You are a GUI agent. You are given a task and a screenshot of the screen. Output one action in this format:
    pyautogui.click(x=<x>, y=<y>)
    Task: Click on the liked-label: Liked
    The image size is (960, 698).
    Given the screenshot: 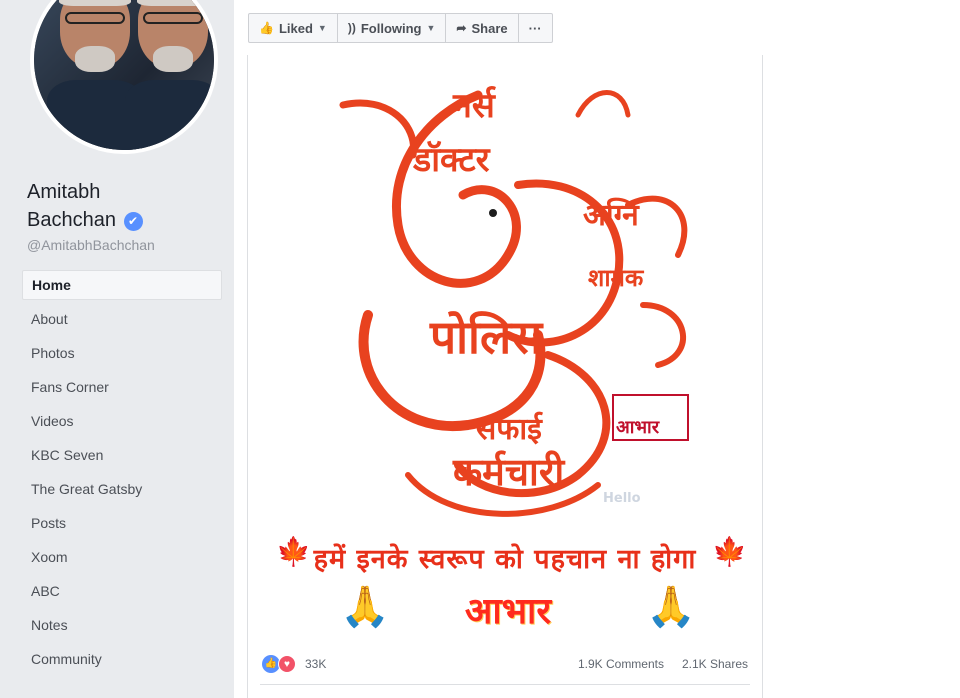 What is the action you would take?
    pyautogui.click(x=295, y=28)
    